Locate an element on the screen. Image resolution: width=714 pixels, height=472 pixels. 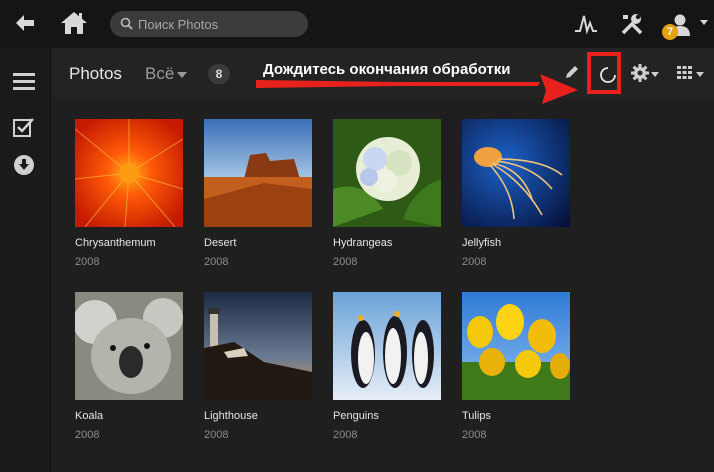
sidebar is located at coordinates (25, 260).